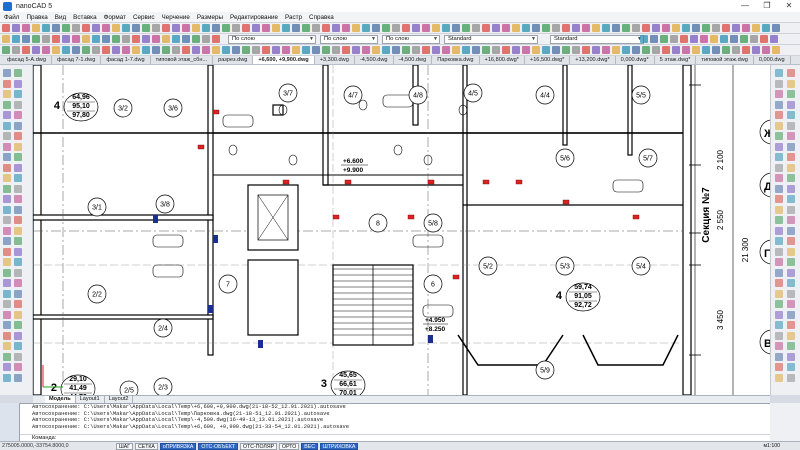 The height and width of the screenshot is (450, 800). I want to click on document-tab: разрез.dwg, so click(233, 60).